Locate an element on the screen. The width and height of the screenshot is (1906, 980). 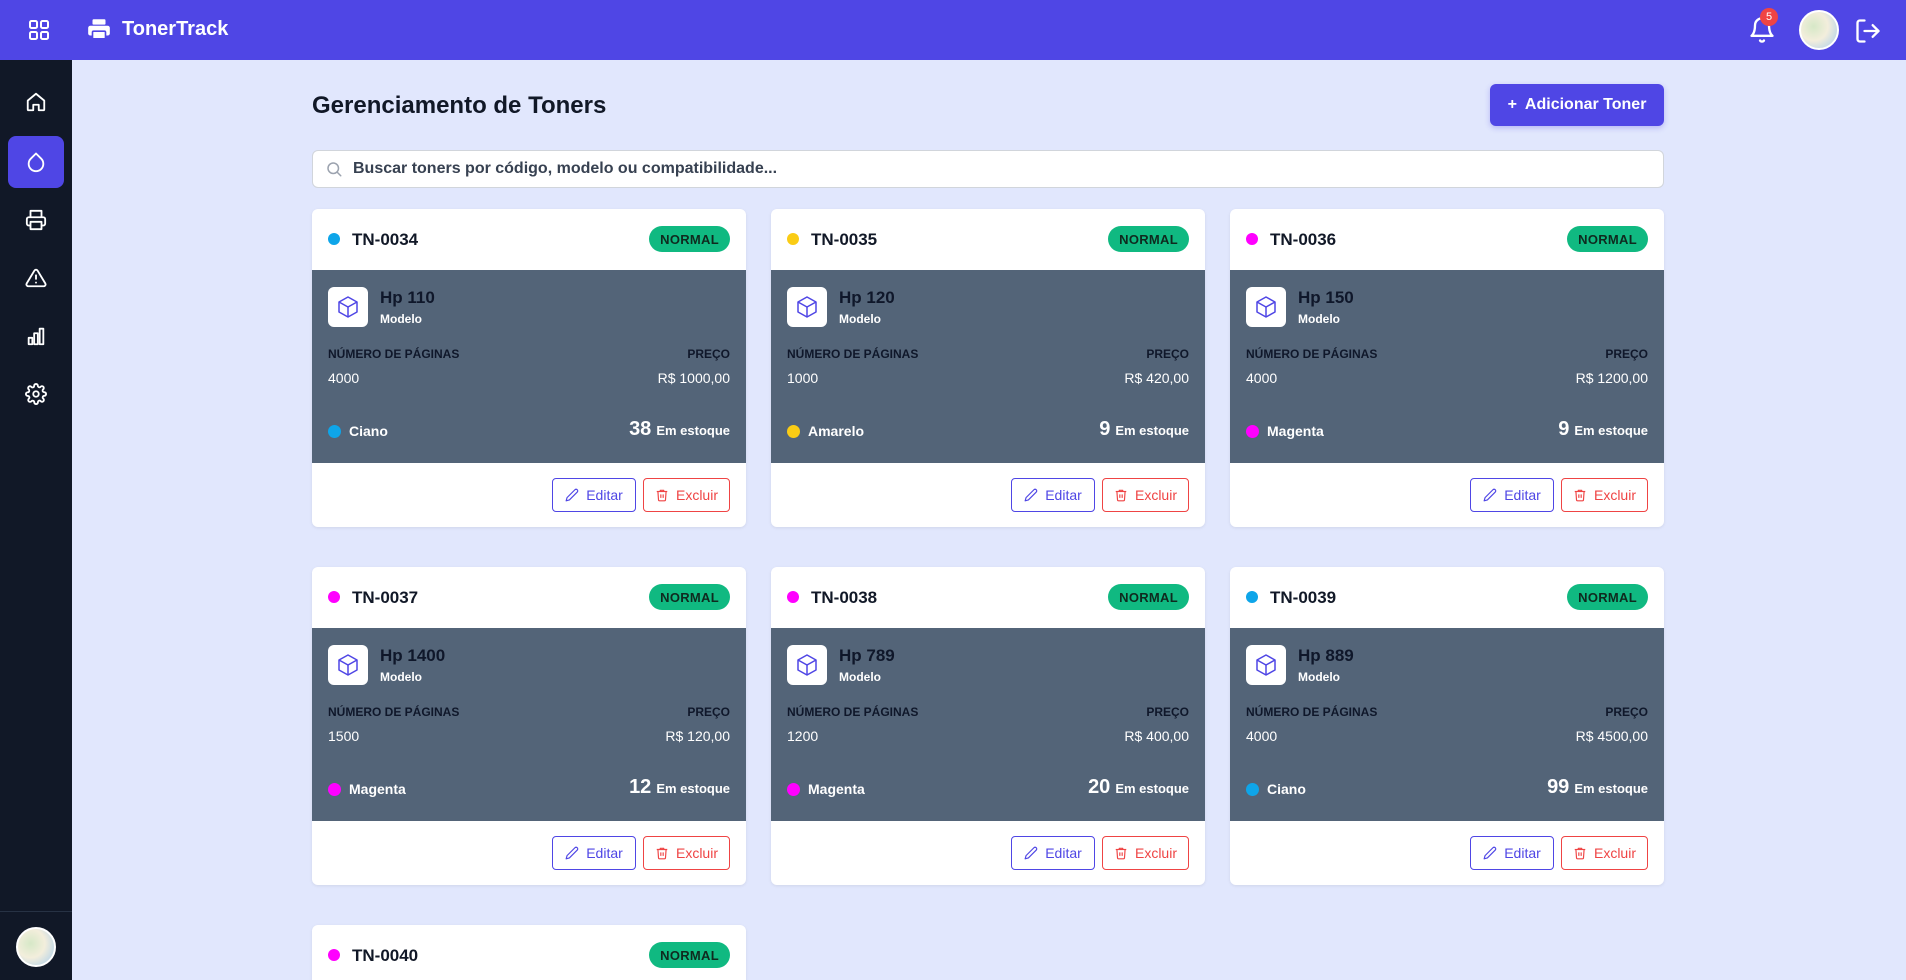
toner-code: TN-0038 is located at coordinates (844, 597).